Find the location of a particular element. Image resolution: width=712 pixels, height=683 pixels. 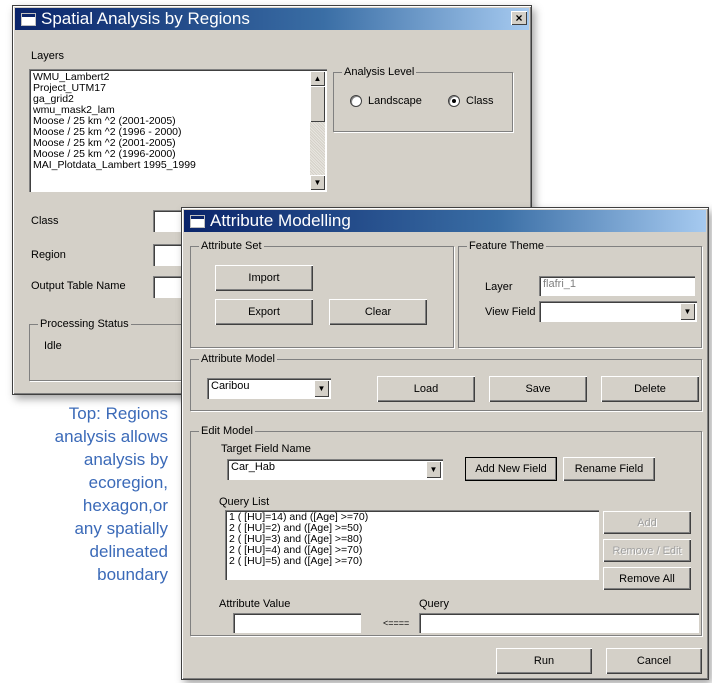

target-field-select: Car_Hab ▼ is located at coordinates (335, 469).